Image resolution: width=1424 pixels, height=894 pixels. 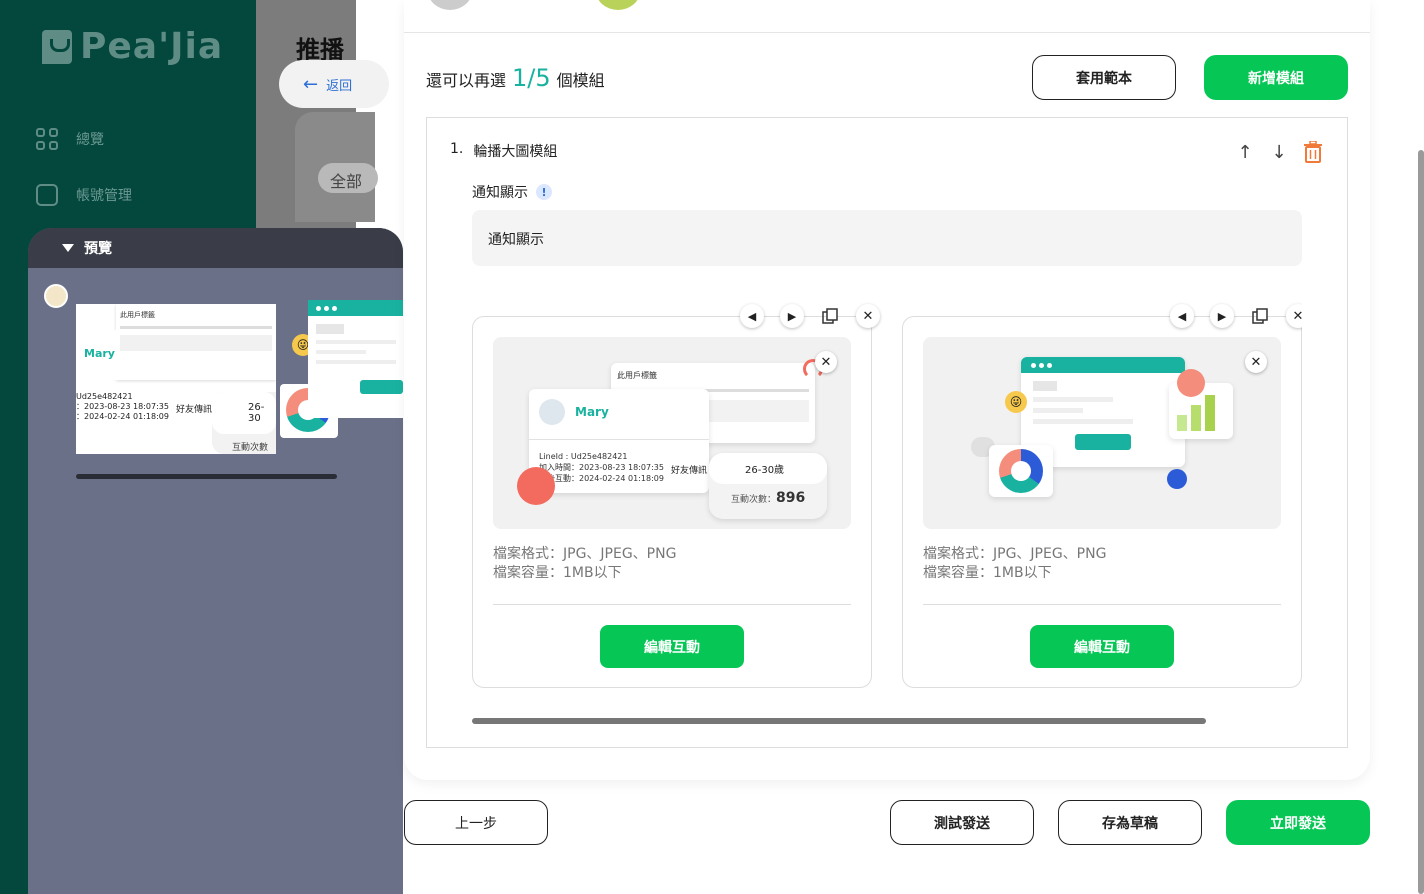 I want to click on sidebar-item-overview: 總覽, so click(x=70, y=139).